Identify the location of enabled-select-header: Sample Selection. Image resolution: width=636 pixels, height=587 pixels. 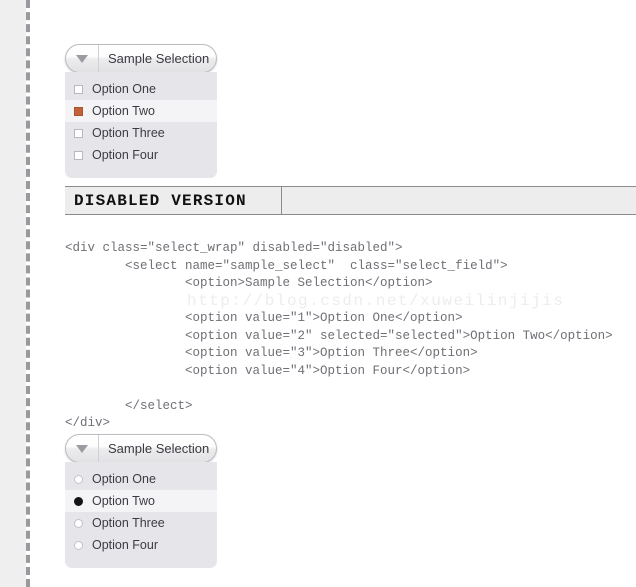
(141, 58).